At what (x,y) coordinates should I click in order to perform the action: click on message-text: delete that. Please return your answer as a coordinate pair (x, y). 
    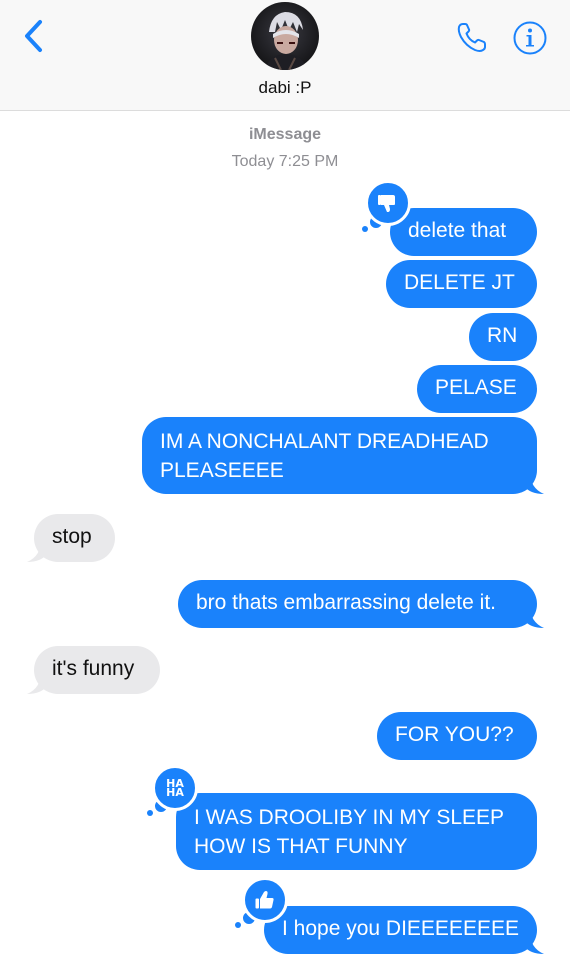
    Looking at the image, I should click on (457, 230).